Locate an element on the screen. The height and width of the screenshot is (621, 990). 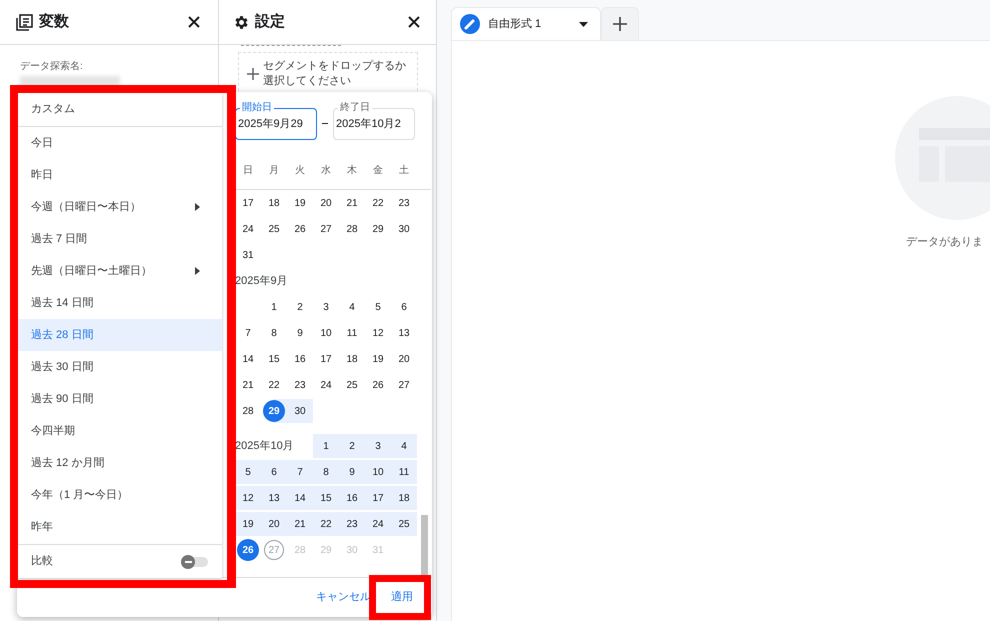
calendar-day: 12 is located at coordinates (378, 333).